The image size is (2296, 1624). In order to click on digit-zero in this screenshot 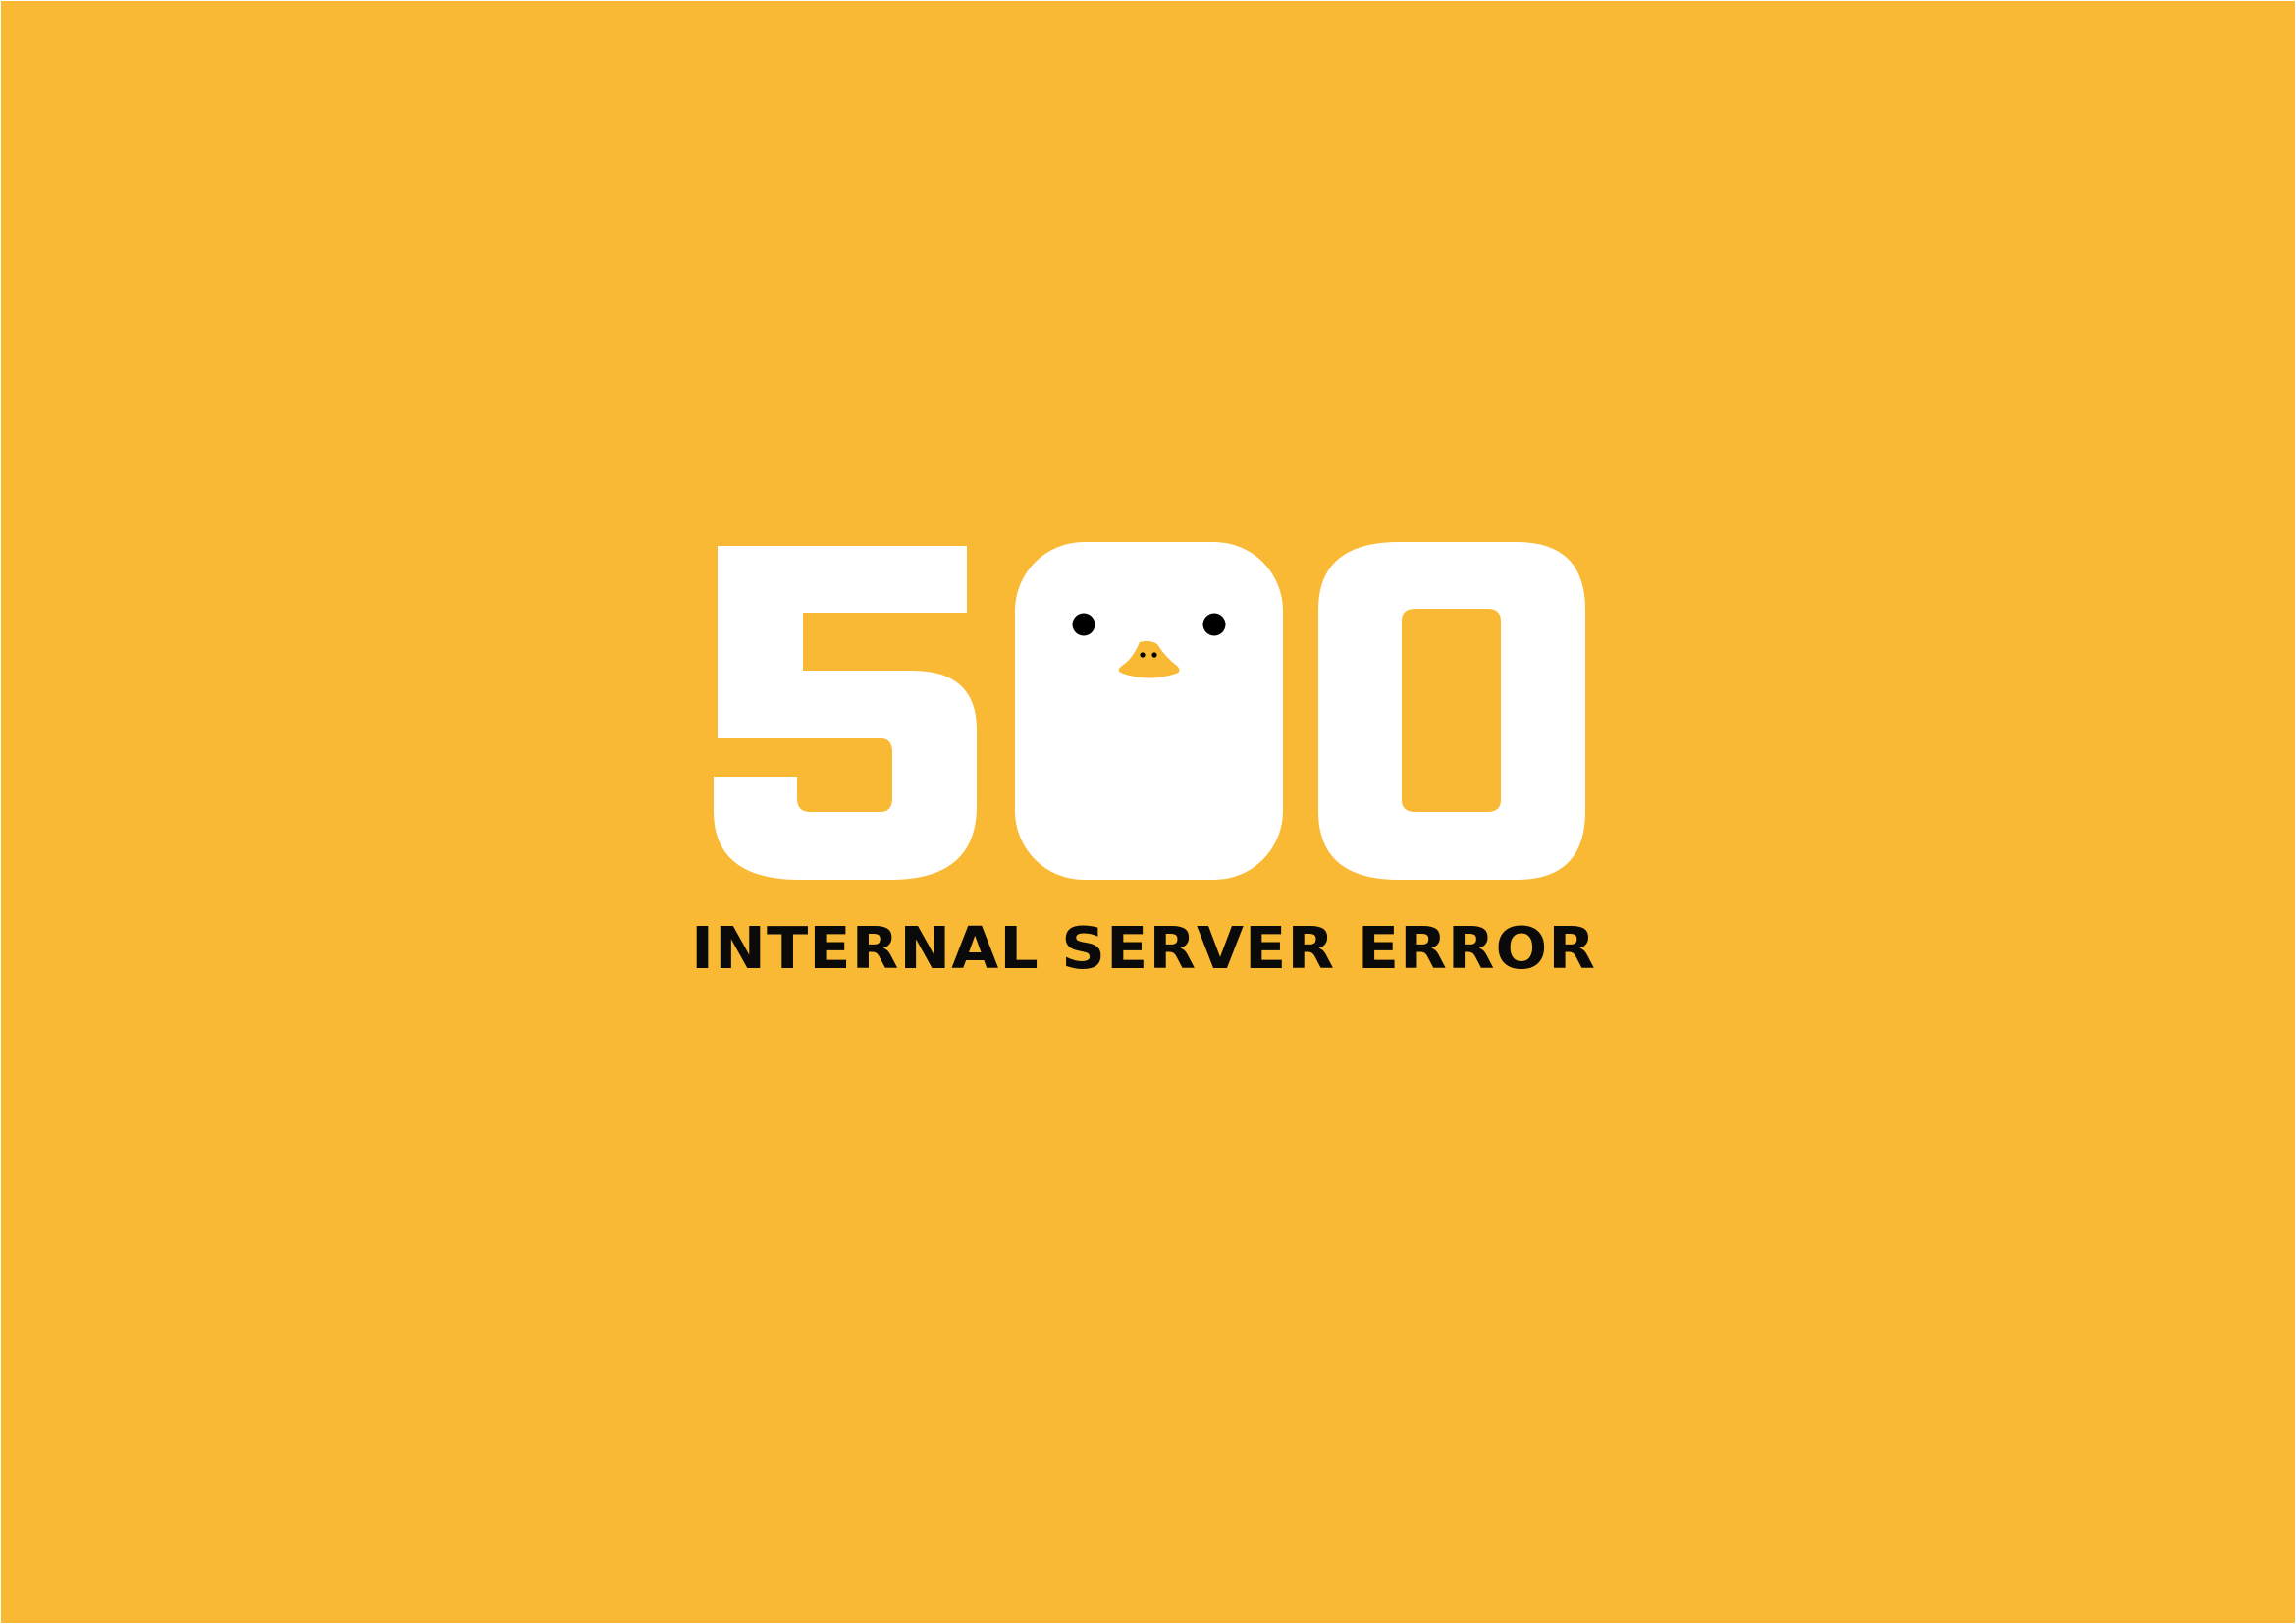, I will do `click(1451, 711)`.